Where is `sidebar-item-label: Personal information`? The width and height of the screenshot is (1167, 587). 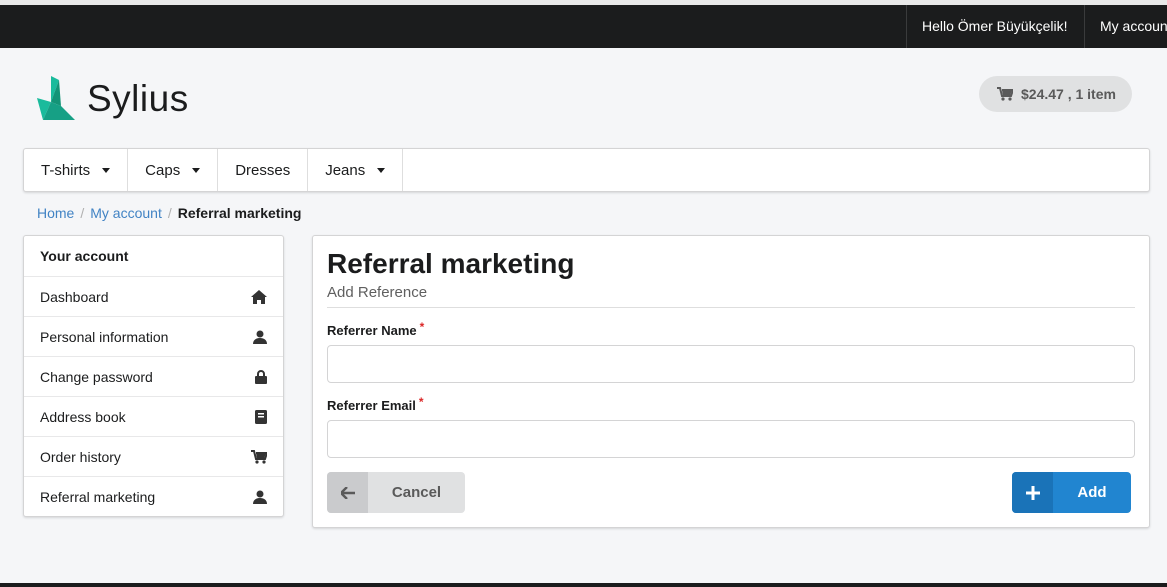 sidebar-item-label: Personal information is located at coordinates (104, 336).